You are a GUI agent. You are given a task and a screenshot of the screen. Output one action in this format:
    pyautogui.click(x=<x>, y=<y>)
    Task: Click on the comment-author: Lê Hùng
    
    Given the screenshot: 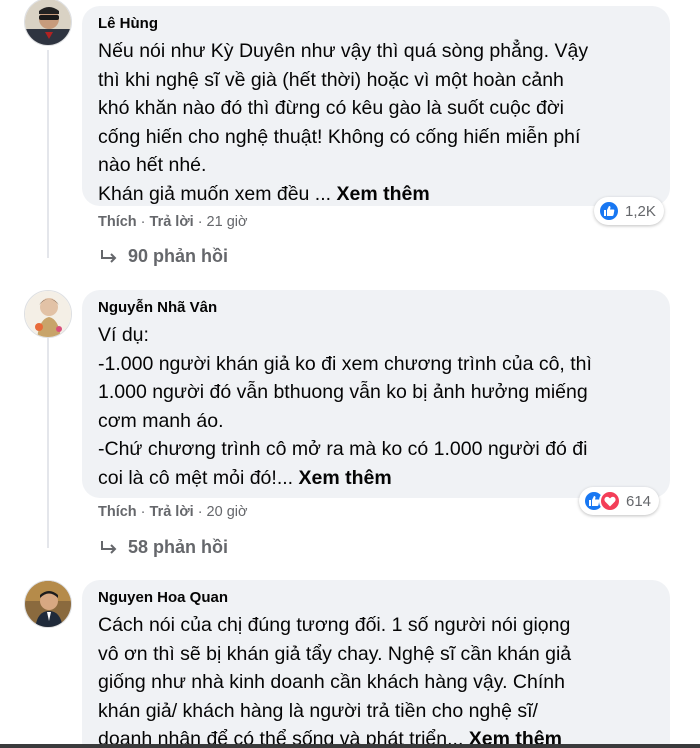 What is the action you would take?
    pyautogui.click(x=376, y=24)
    